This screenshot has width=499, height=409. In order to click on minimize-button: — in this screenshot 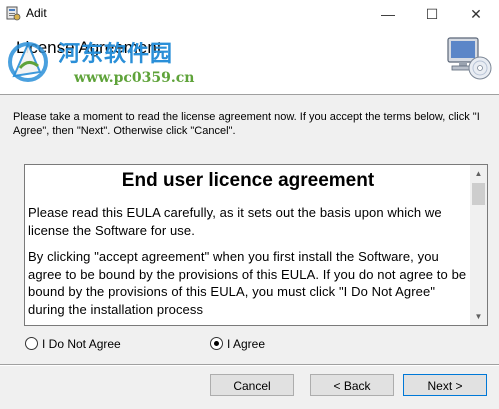, I will do `click(388, 15)`.